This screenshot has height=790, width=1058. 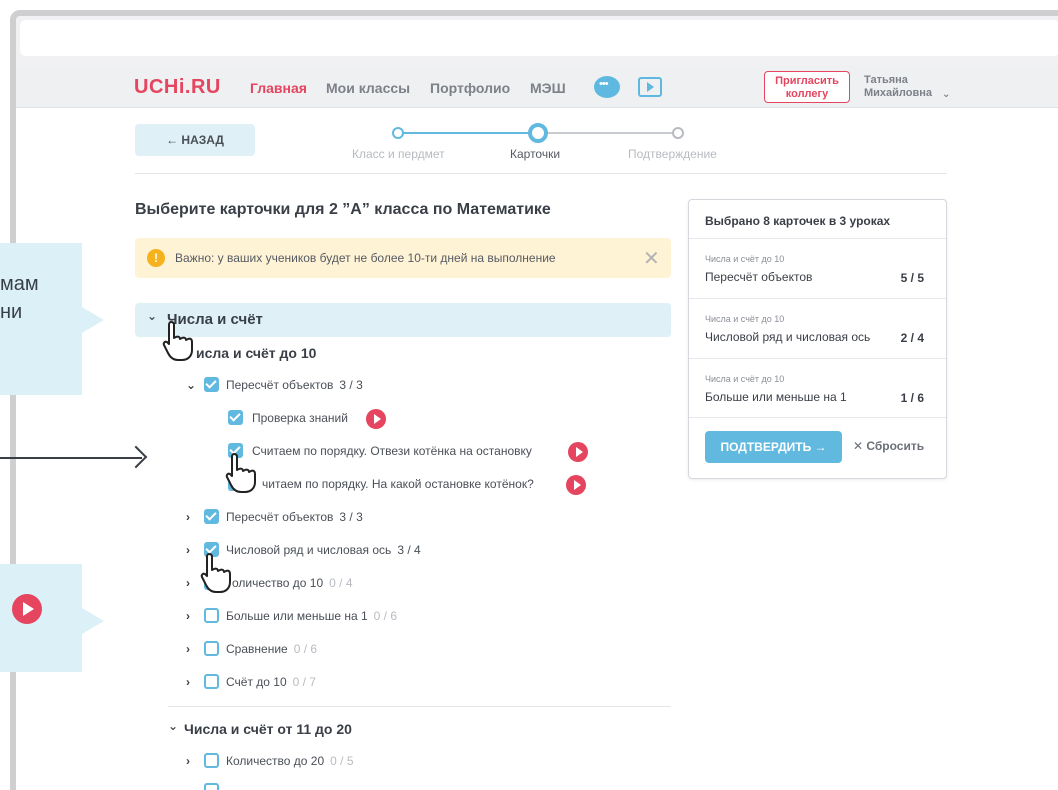 I want to click on list-item: Проверка знаний, so click(x=328, y=419).